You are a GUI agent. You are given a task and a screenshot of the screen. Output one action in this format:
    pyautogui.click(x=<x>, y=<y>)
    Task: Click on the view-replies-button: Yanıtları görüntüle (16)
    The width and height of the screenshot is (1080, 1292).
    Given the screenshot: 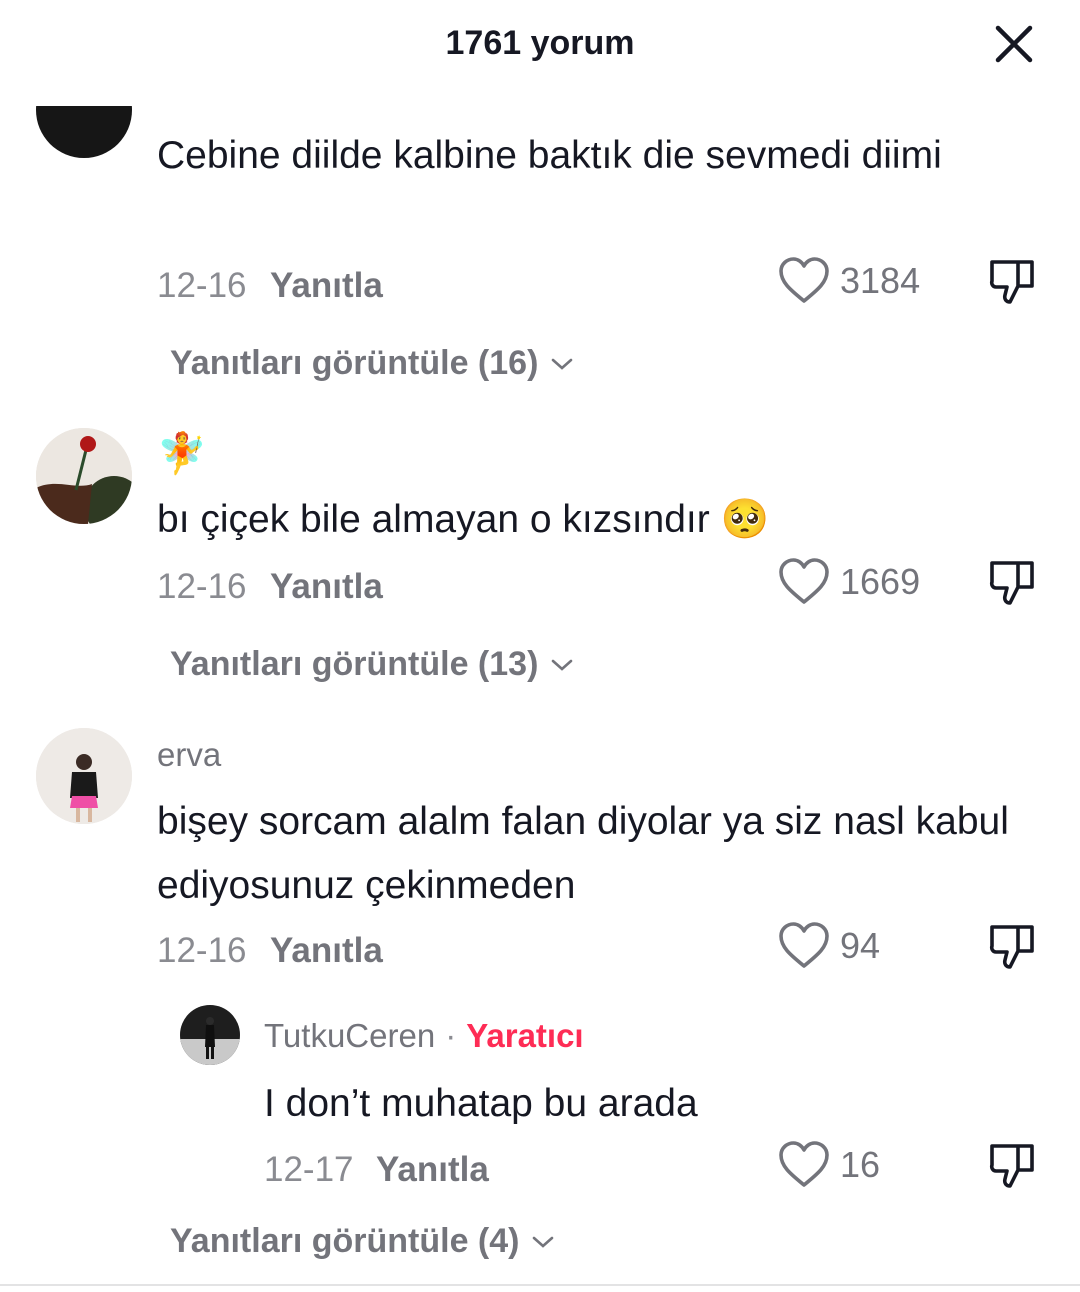 What is the action you would take?
    pyautogui.click(x=372, y=363)
    